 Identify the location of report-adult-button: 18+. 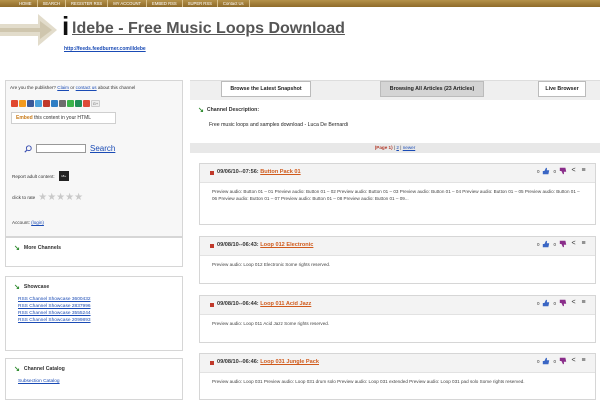
(63, 176).